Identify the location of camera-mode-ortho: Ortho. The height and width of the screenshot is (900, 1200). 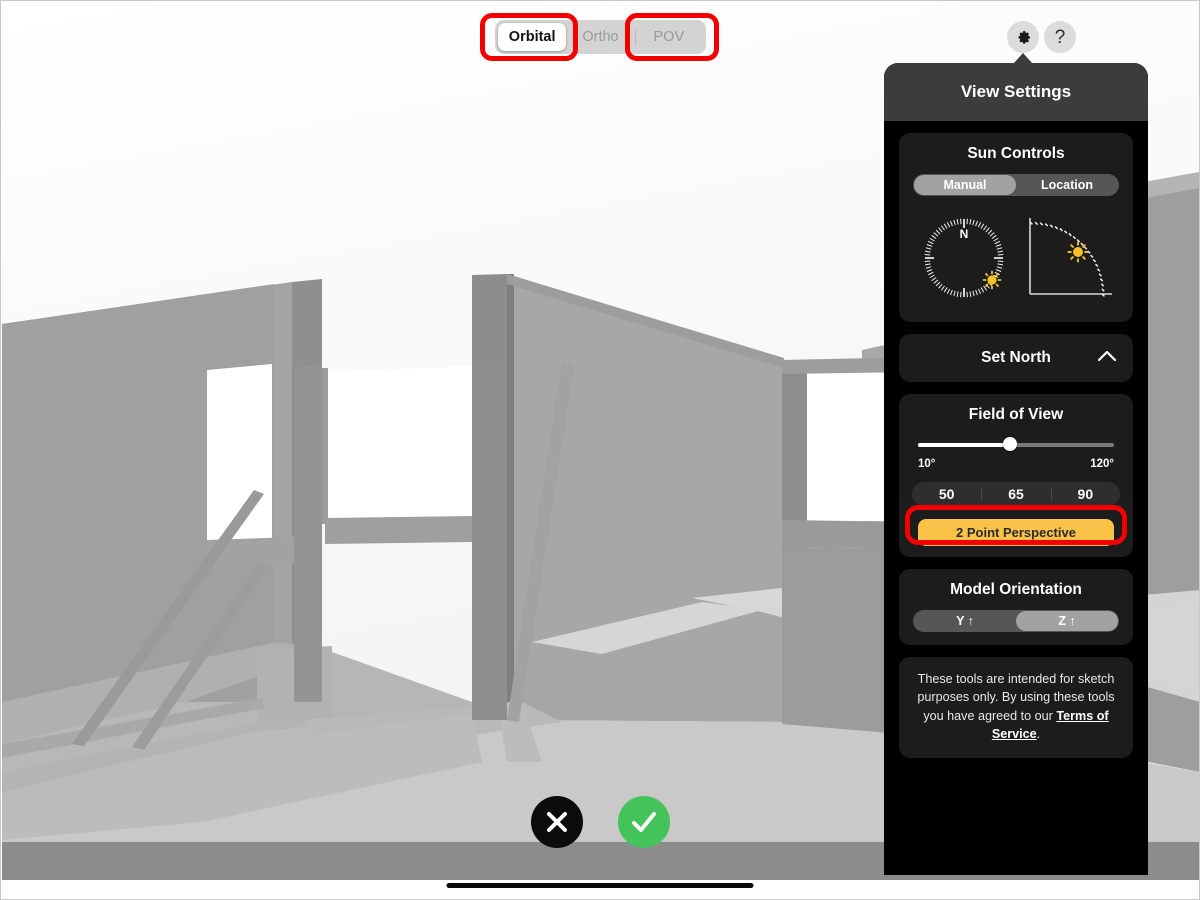
(600, 37).